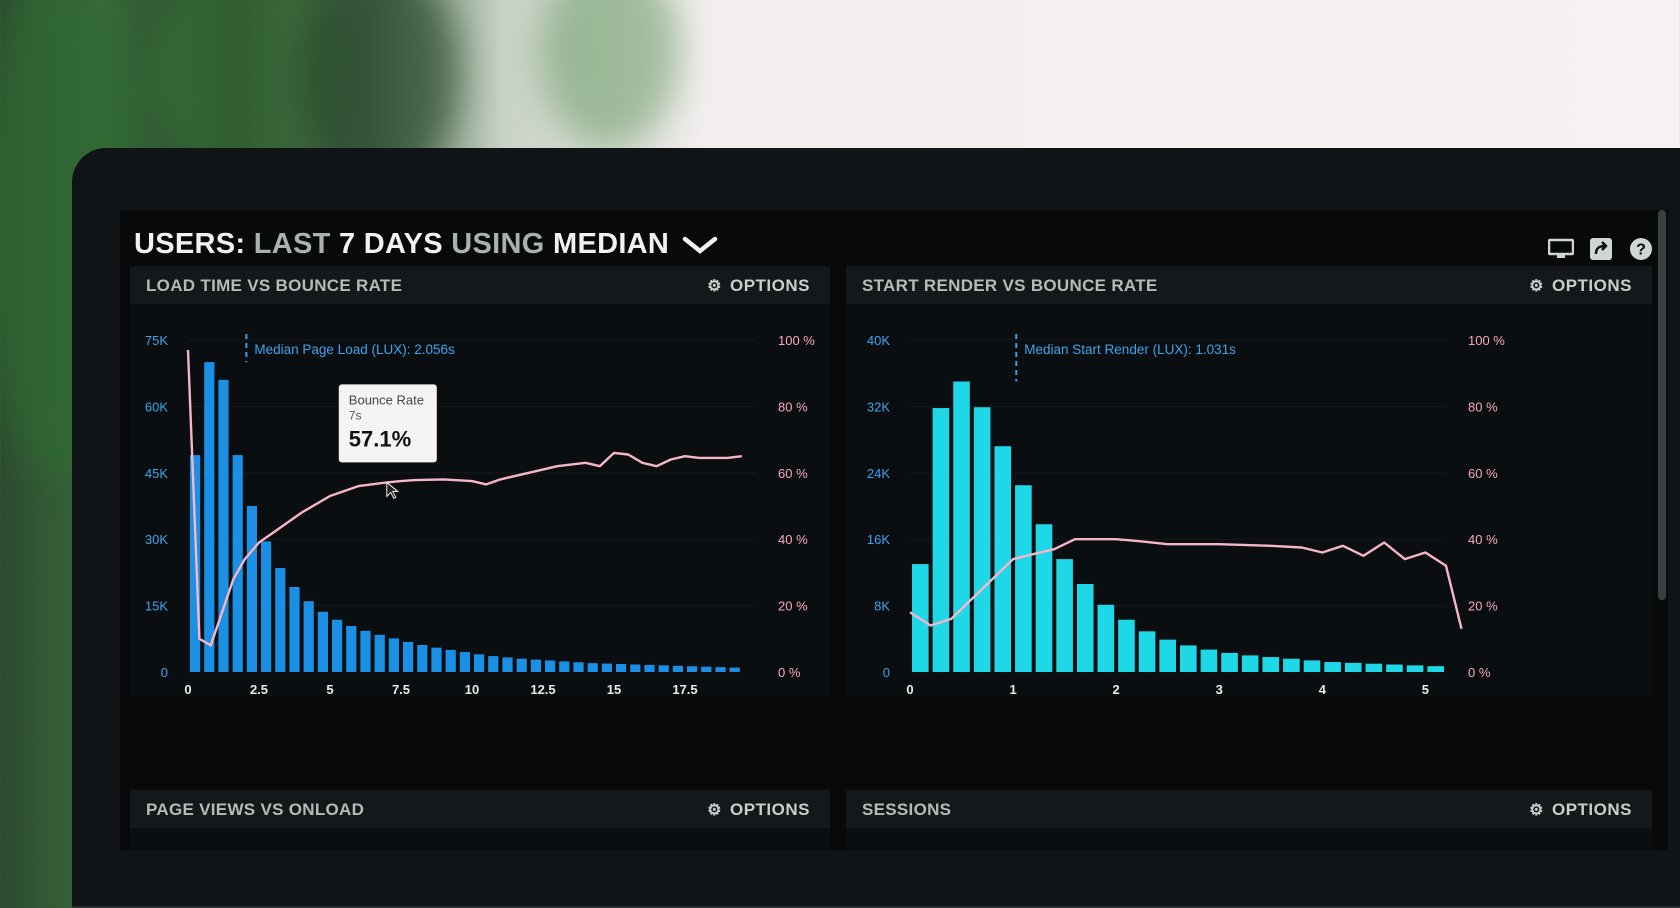 This screenshot has width=1680, height=908. Describe the element at coordinates (480, 820) in the screenshot. I see `panel-page-views: PAGE VIEWS VS ONLOAD ⚙ OPTIONS` at that location.